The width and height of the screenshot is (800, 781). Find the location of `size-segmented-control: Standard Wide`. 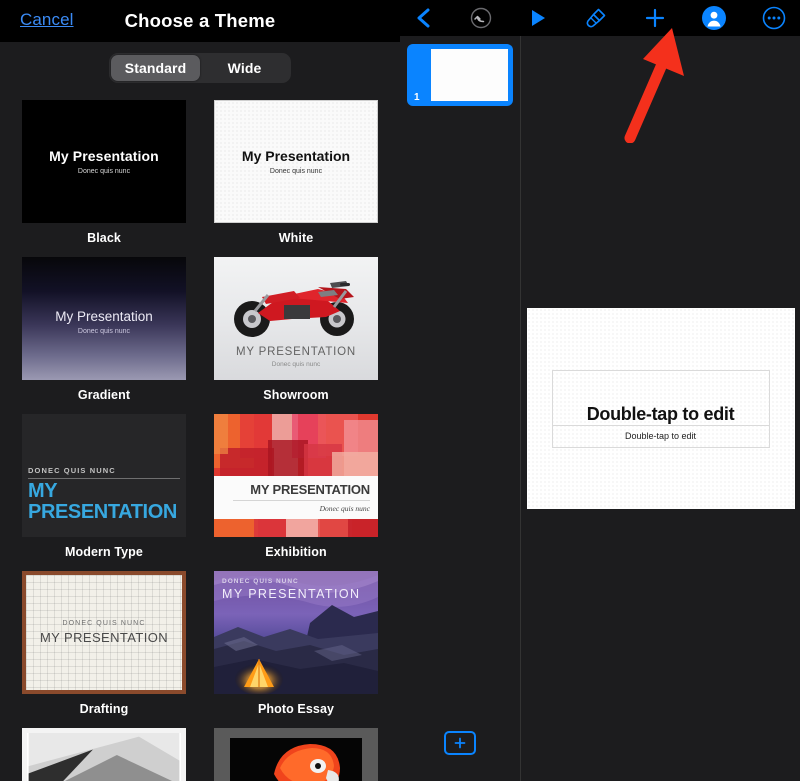

size-segmented-control: Standard Wide is located at coordinates (200, 68).